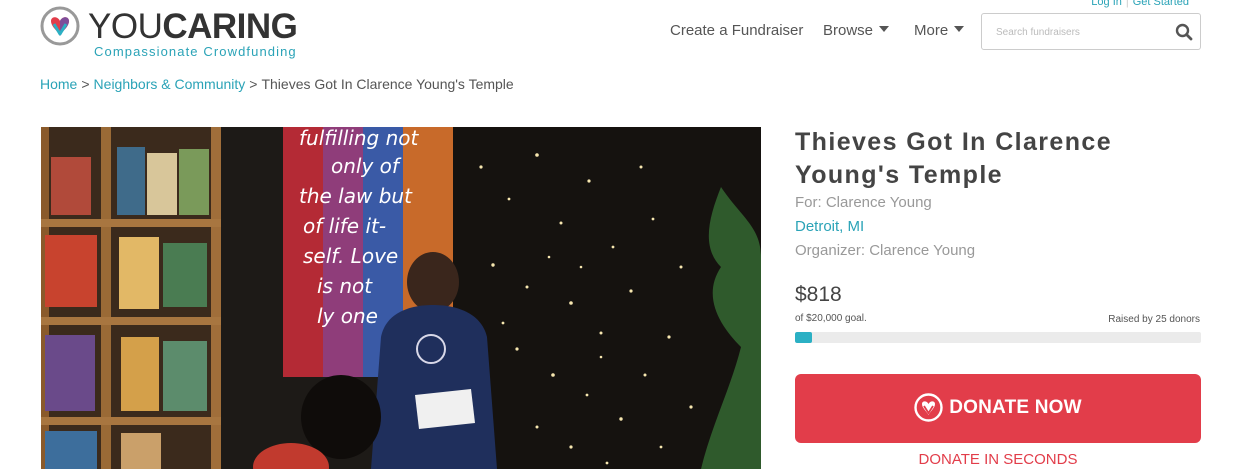 The width and height of the screenshot is (1245, 469). Describe the element at coordinates (359, 138) in the screenshot. I see `mural-text: fulfilling not` at that location.